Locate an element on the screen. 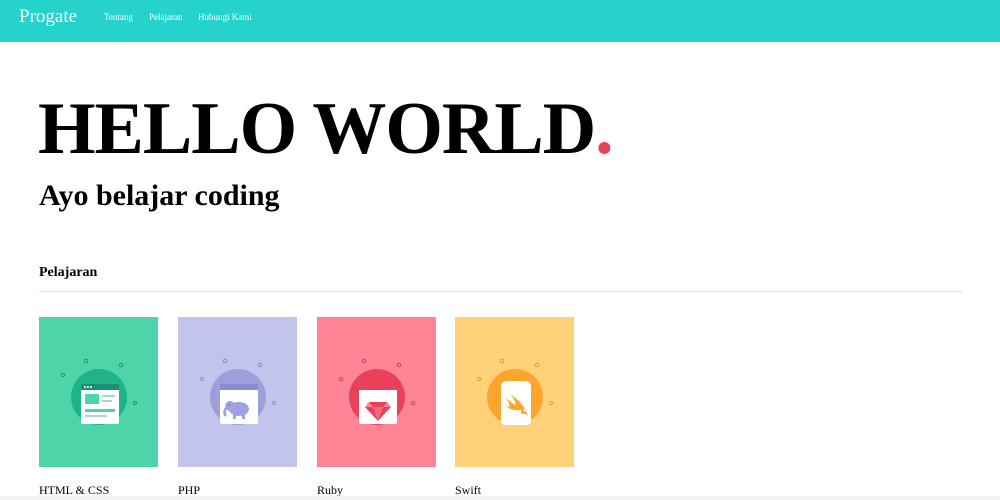  lesson-card-swift-illustration is located at coordinates (514, 392).